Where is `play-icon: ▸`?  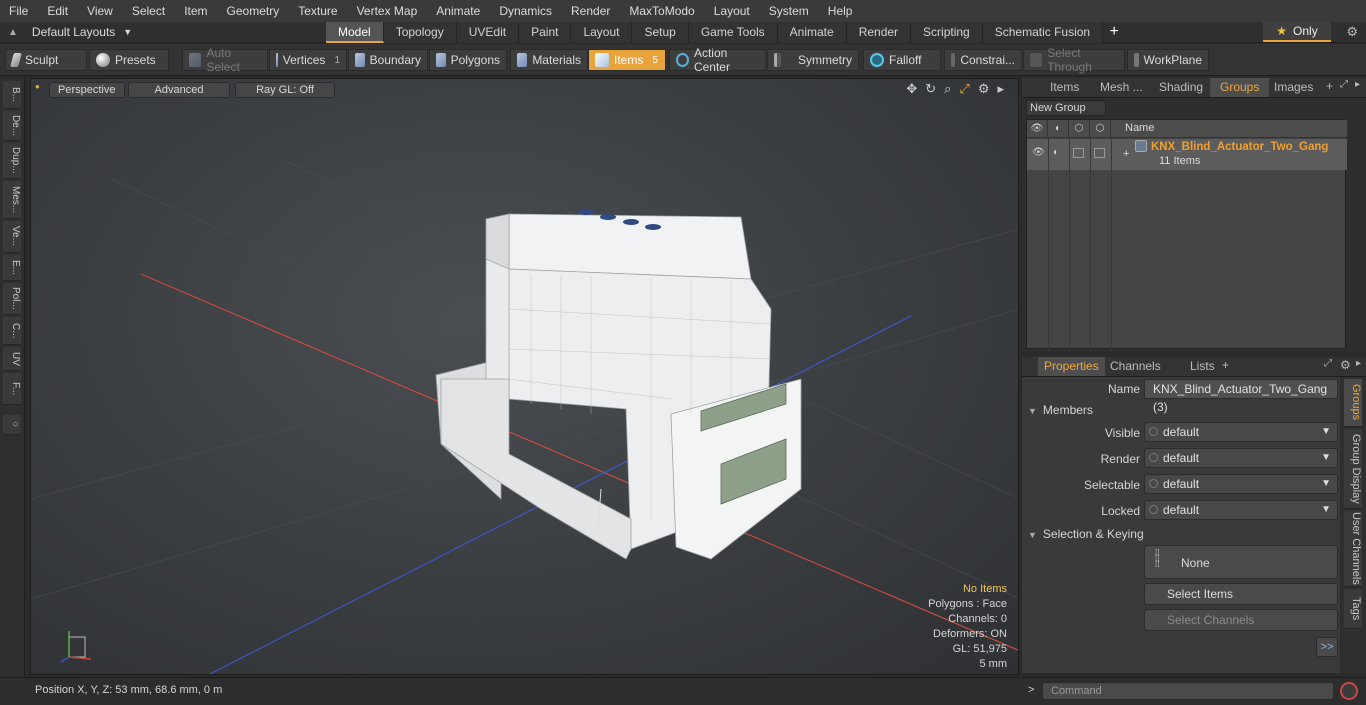 play-icon: ▸ is located at coordinates (1000, 89).